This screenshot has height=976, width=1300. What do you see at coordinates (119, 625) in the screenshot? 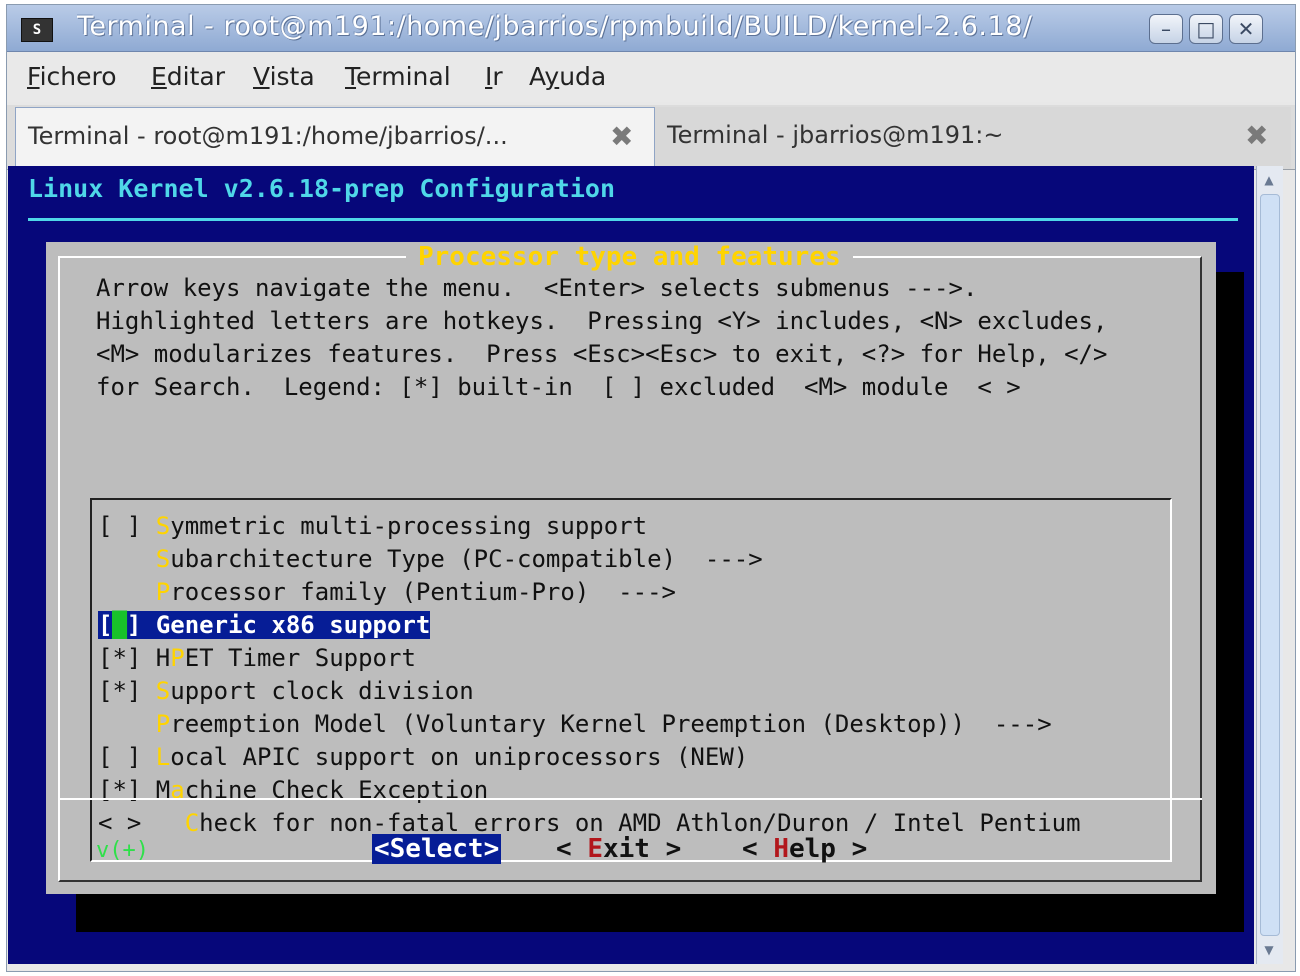
I see `cursor-block: █` at bounding box center [119, 625].